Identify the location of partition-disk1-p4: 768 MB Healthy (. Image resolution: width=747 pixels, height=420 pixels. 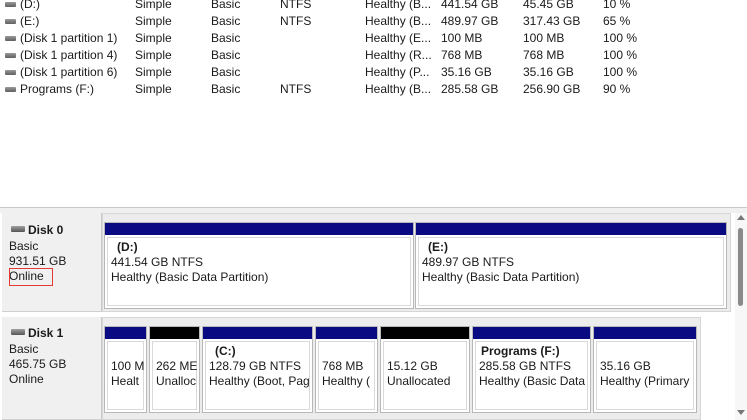
(346, 369).